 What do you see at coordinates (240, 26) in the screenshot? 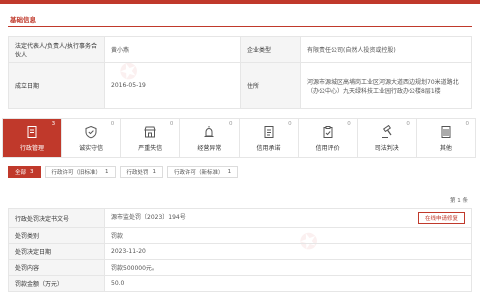
I see `section-divider` at bounding box center [240, 26].